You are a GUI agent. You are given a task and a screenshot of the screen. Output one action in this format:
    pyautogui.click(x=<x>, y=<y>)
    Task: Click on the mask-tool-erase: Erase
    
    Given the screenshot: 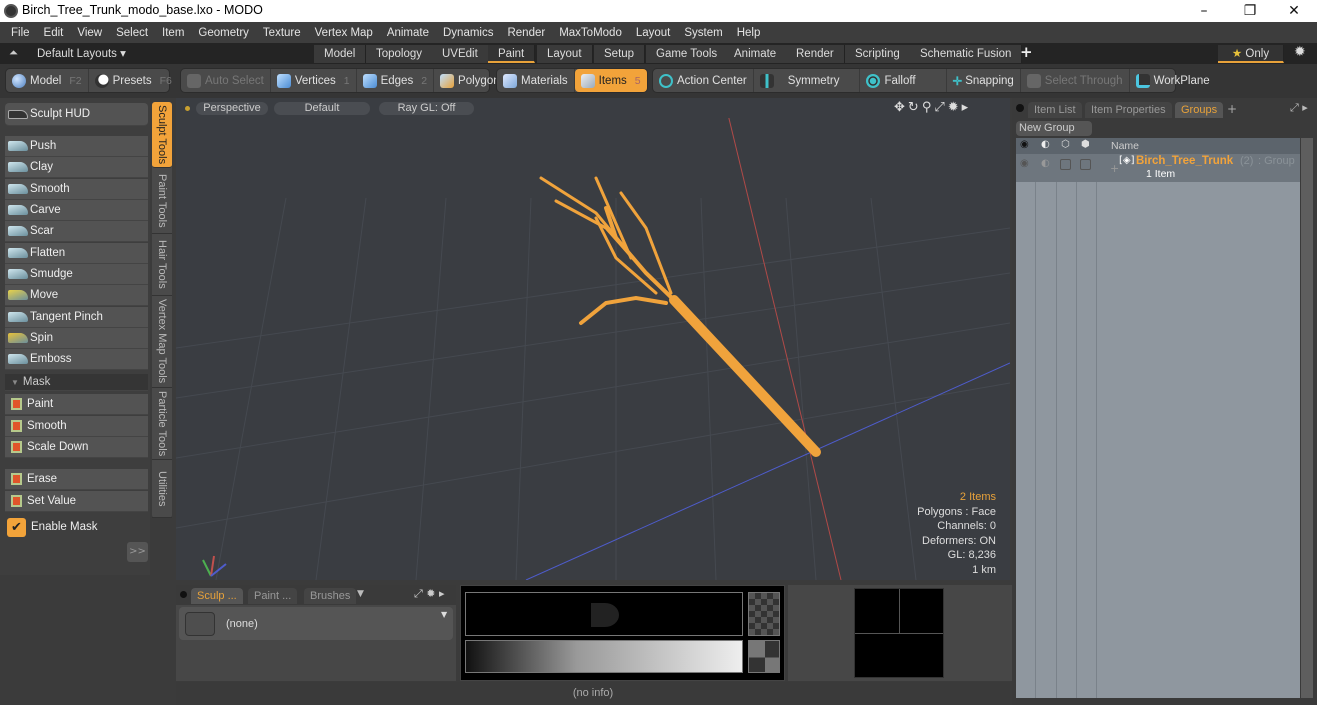 What is the action you would take?
    pyautogui.click(x=76, y=479)
    